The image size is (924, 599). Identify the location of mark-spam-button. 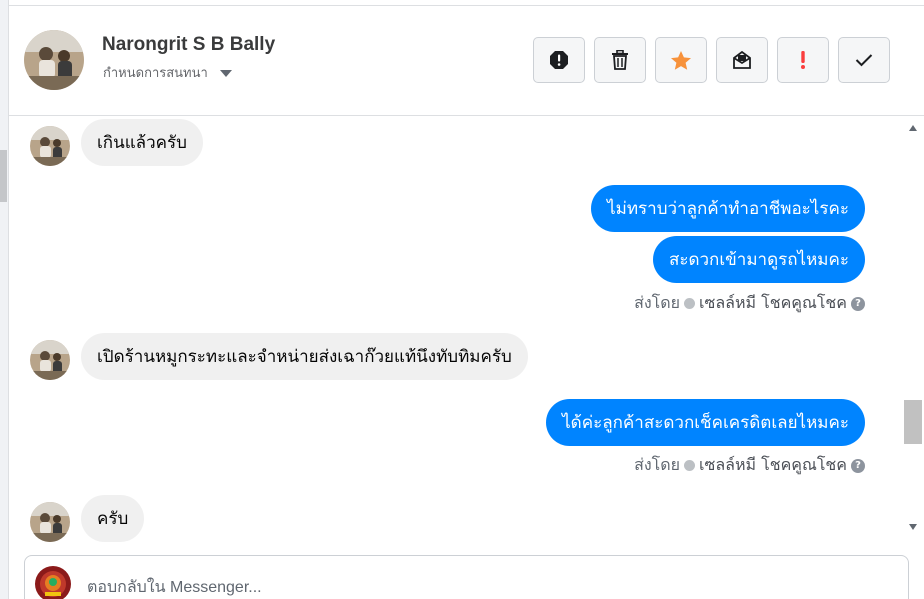
(559, 60).